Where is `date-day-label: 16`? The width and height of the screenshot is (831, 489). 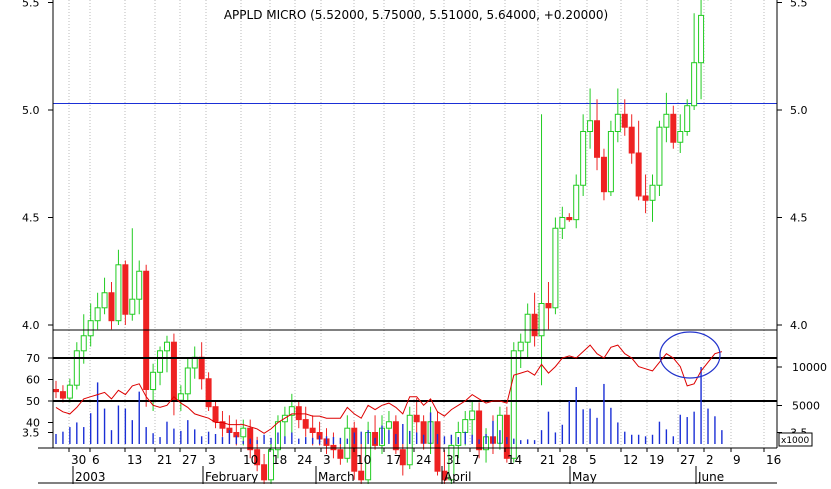
date-day-label: 16 is located at coordinates (773, 460).